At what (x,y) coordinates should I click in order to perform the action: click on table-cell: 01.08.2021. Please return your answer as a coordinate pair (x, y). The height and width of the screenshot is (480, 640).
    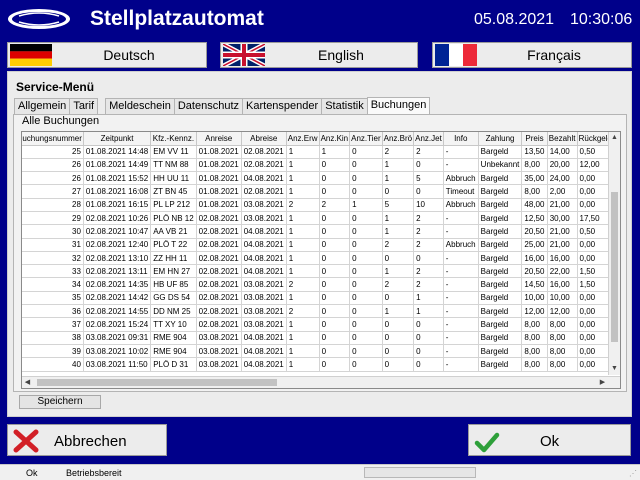
    Looking at the image, I should click on (219, 165).